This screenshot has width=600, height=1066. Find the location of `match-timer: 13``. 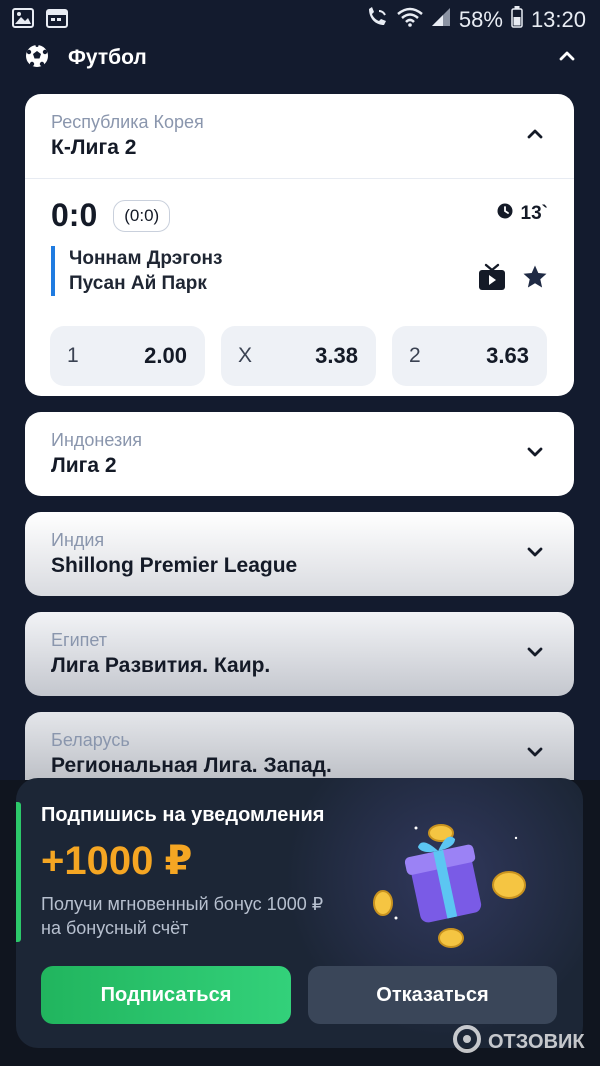

match-timer: 13` is located at coordinates (522, 214).